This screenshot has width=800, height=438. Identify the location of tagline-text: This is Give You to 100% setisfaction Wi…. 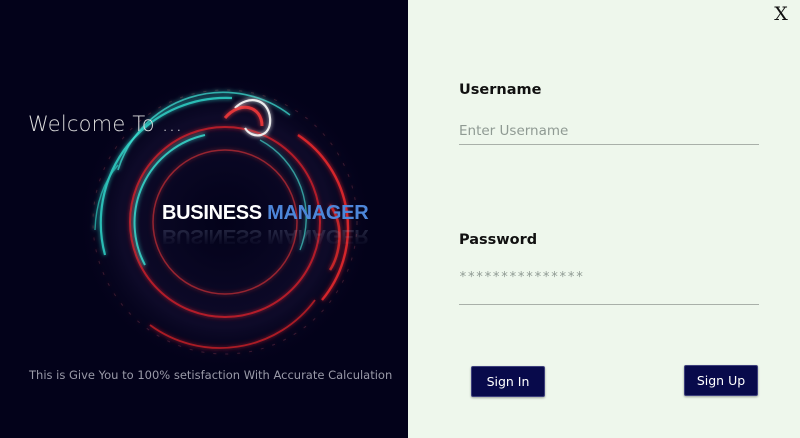
(211, 375).